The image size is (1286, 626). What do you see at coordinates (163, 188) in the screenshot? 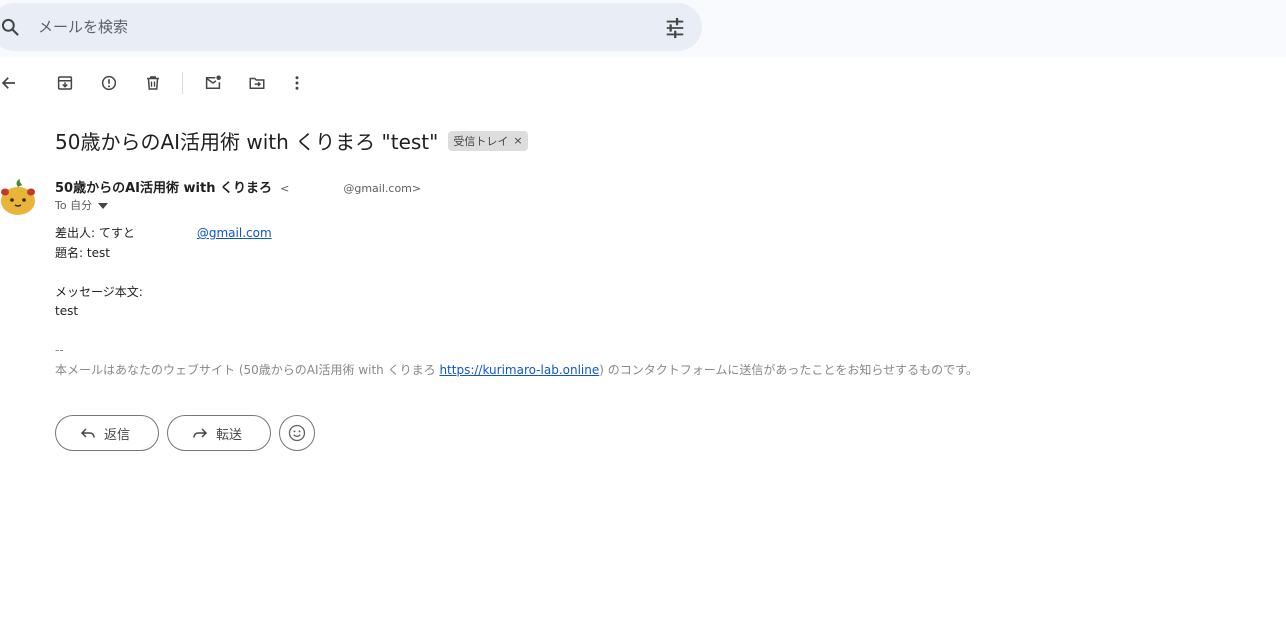
I see `sender-name: 50歳からのAI活用術 with くりまろ` at bounding box center [163, 188].